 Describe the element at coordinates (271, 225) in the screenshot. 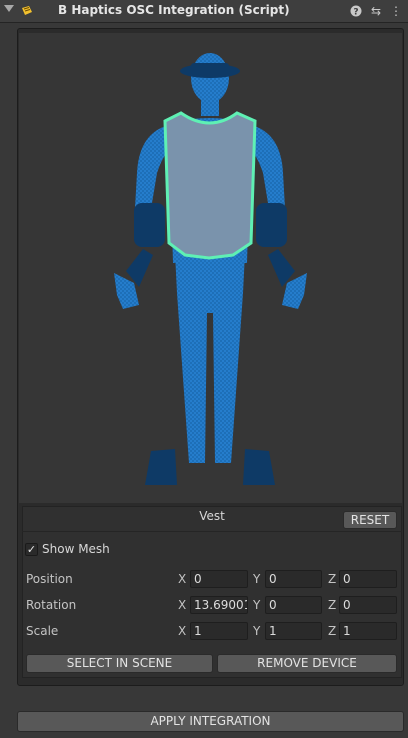

I see `right-arm-device` at that location.